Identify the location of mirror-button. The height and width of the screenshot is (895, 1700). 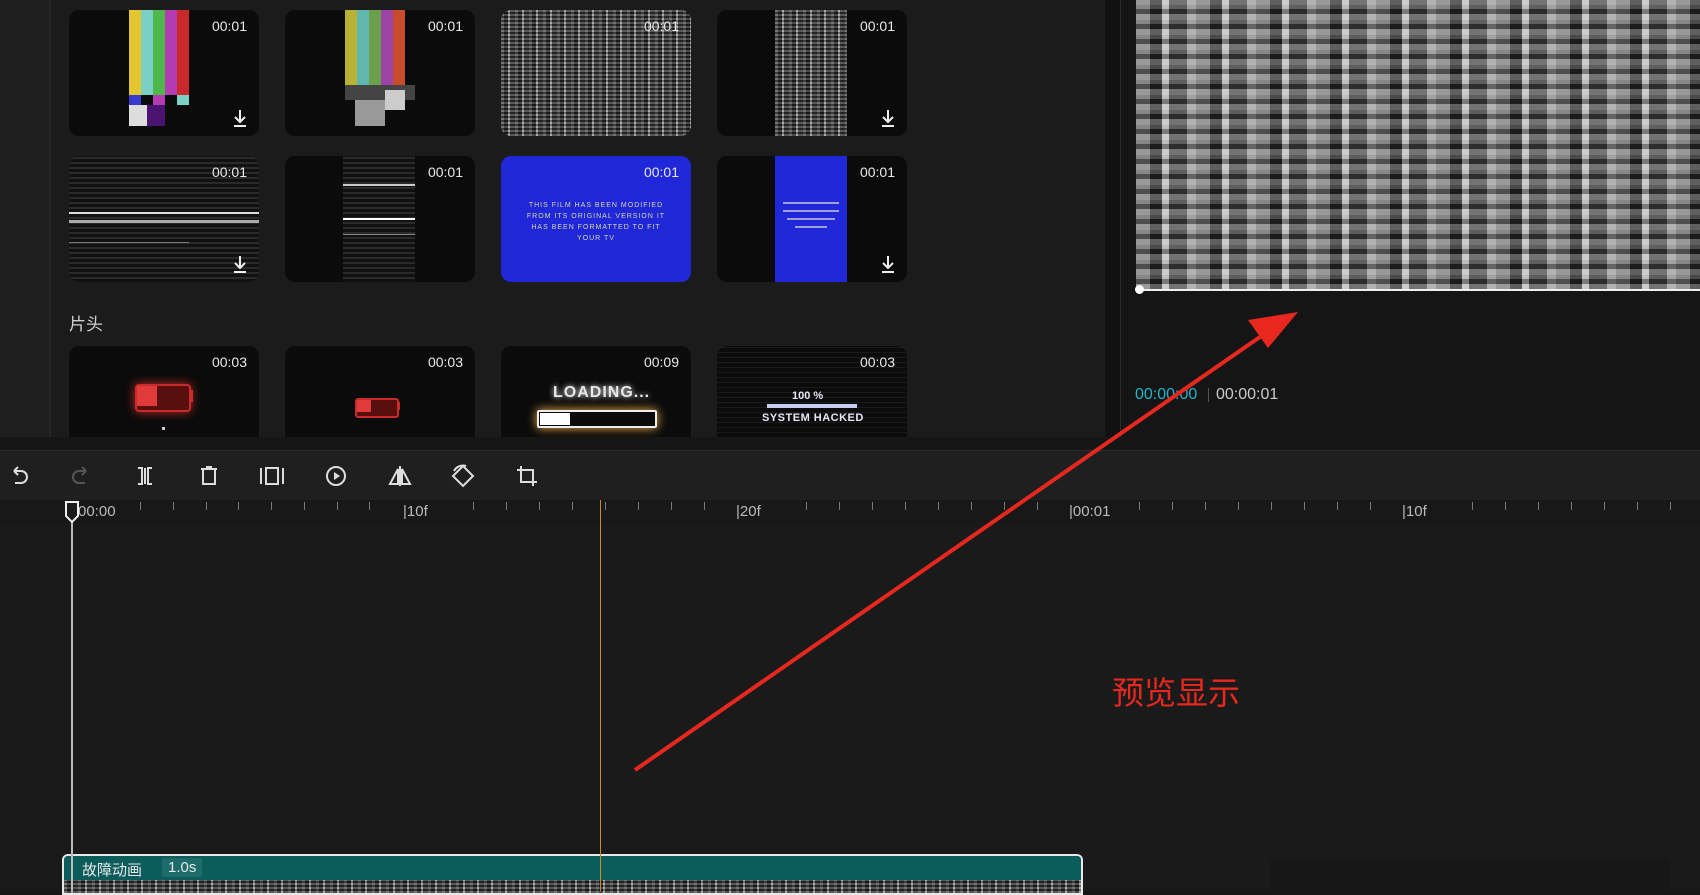
(400, 476).